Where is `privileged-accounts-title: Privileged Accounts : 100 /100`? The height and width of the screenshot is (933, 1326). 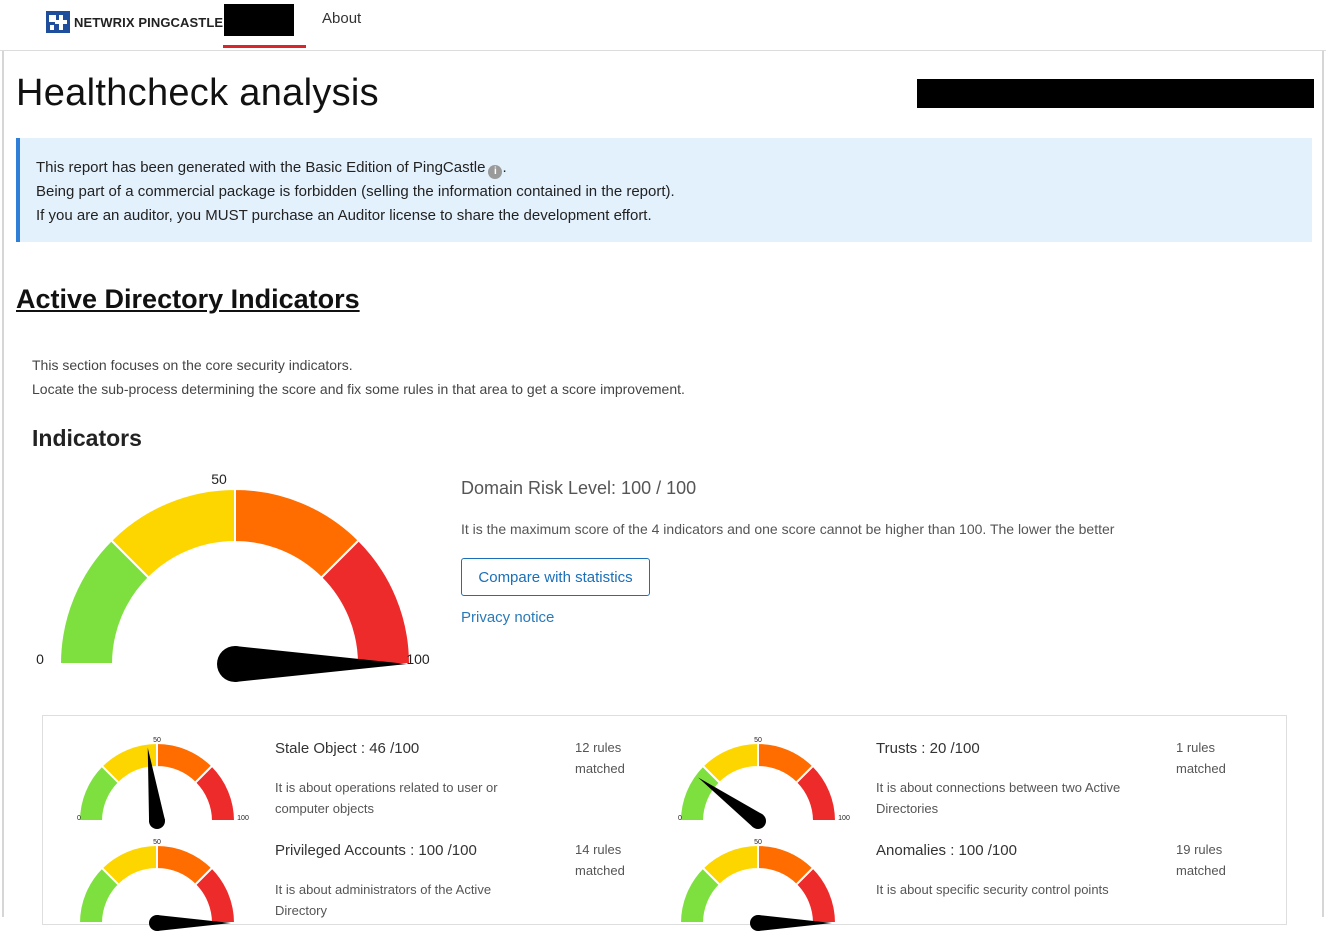 privileged-accounts-title: Privileged Accounts : 100 /100 is located at coordinates (376, 850).